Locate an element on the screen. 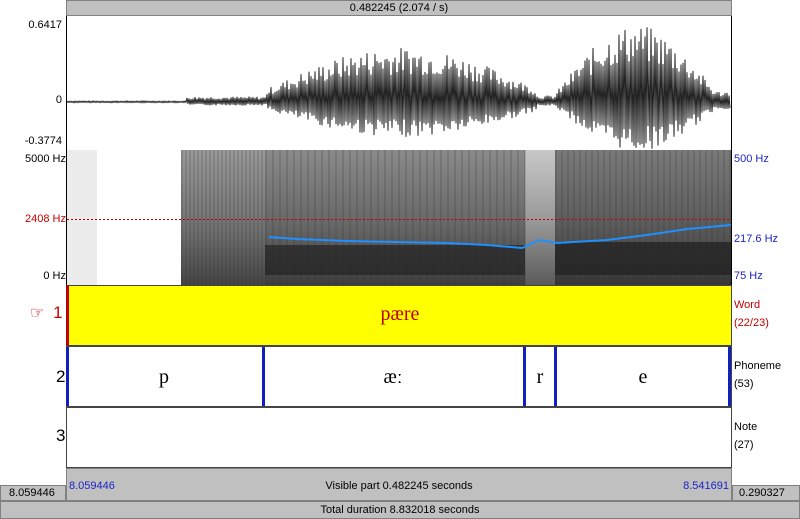  total-duration-bar: Total duration 8.832018 seconds is located at coordinates (400, 510).